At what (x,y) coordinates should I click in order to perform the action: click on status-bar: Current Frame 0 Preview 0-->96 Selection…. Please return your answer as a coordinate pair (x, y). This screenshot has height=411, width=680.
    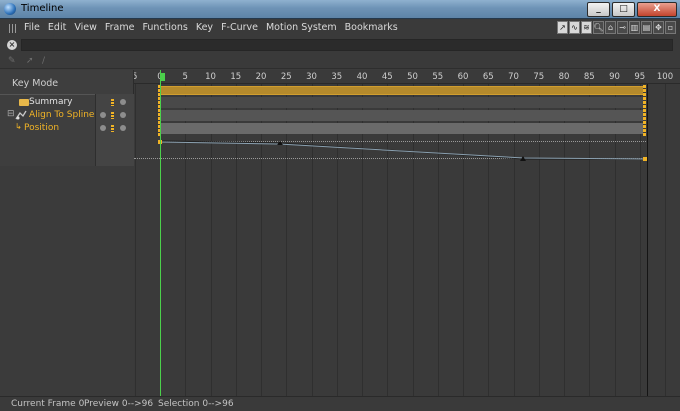
    Looking at the image, I should click on (340, 403).